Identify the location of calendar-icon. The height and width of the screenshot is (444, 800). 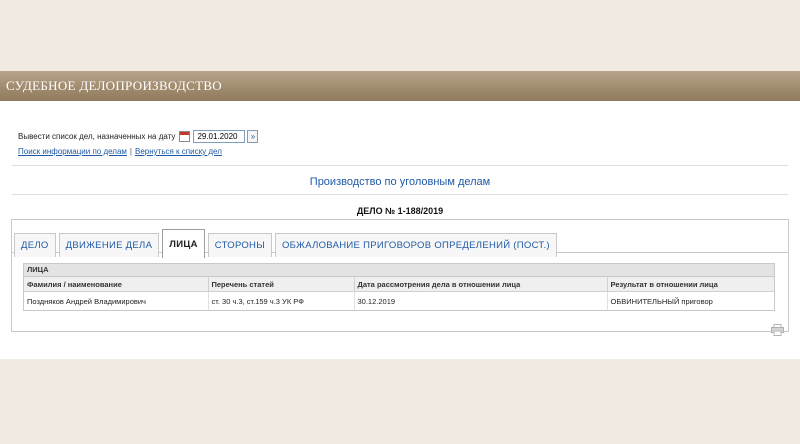
(185, 136).